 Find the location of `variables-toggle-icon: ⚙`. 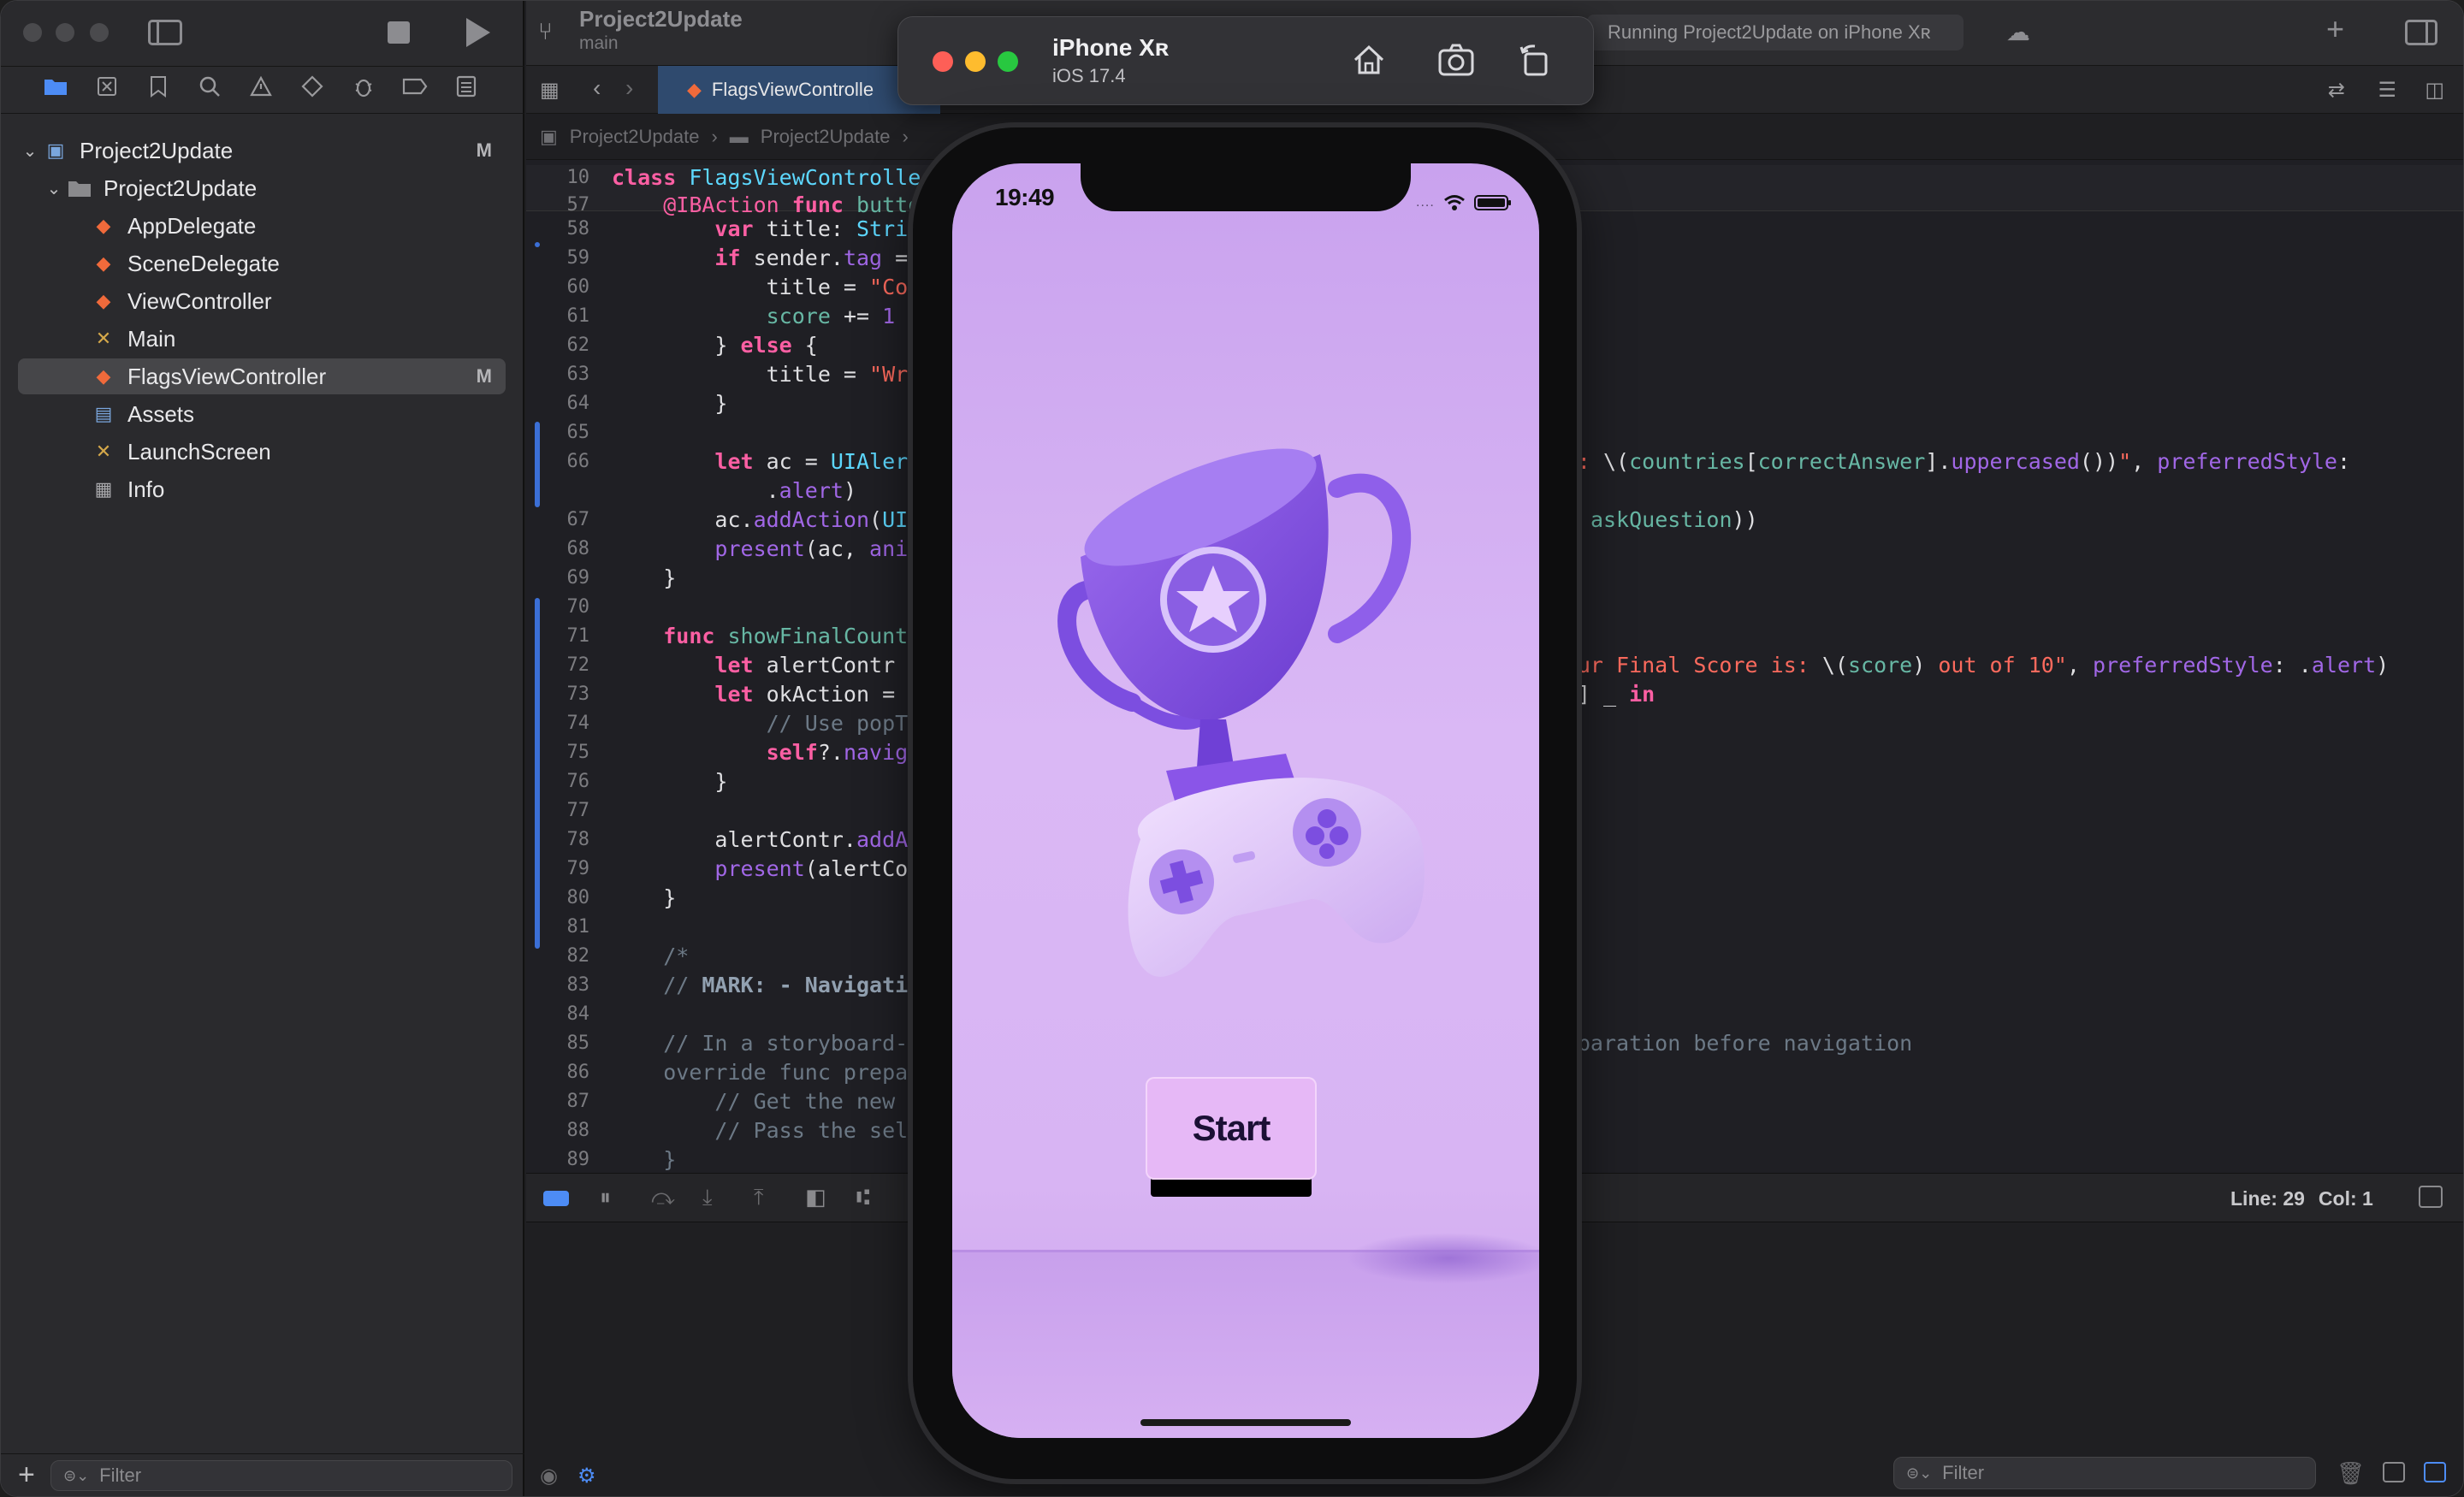

variables-toggle-icon: ⚙ is located at coordinates (587, 1476).